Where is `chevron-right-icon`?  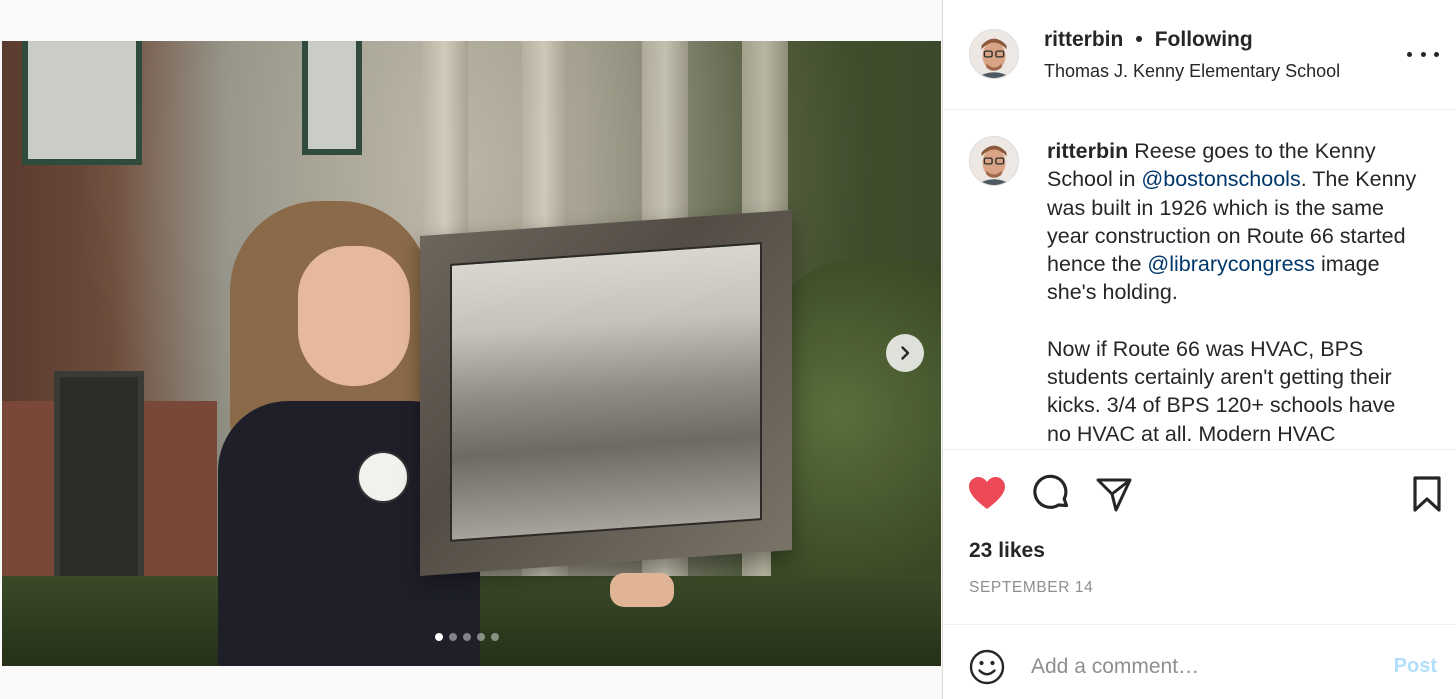 chevron-right-icon is located at coordinates (905, 353).